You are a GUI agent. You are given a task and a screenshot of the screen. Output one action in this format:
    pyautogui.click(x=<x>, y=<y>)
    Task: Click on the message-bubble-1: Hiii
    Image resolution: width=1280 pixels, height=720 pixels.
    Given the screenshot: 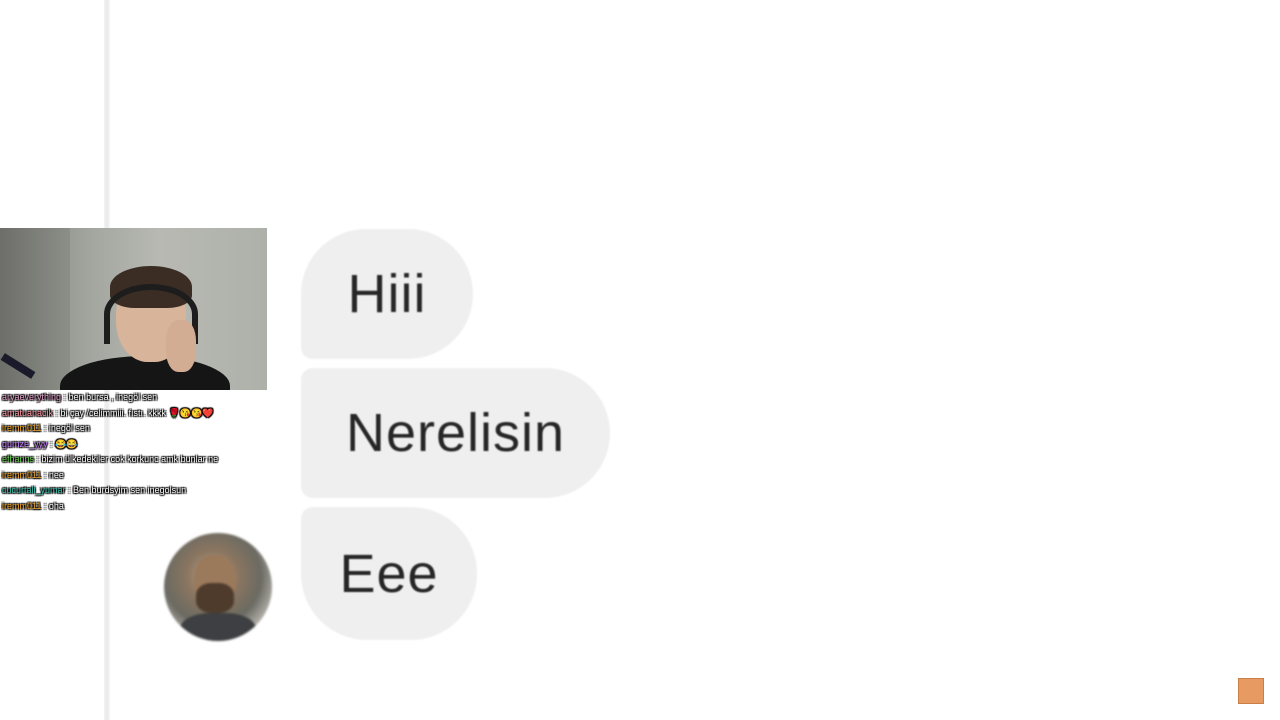 What is the action you would take?
    pyautogui.click(x=387, y=294)
    